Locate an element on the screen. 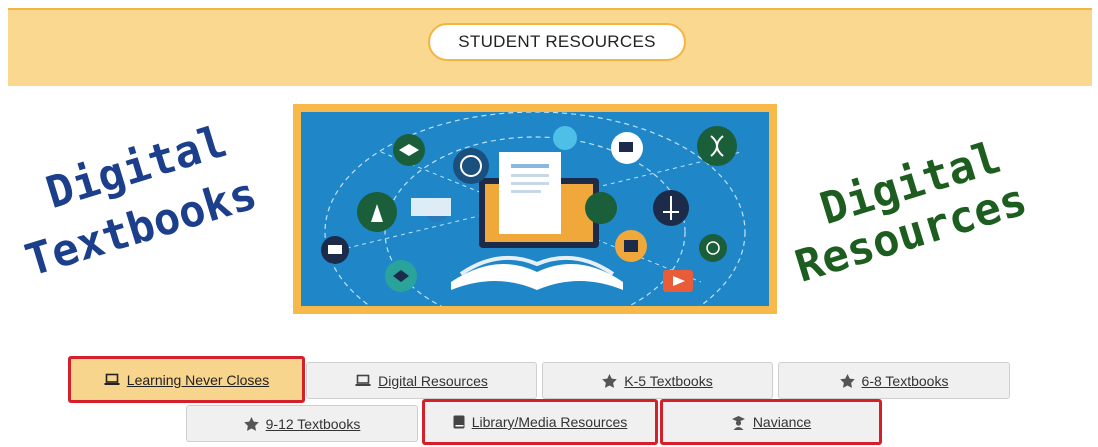  naviance-button: Naviance is located at coordinates (771, 422).